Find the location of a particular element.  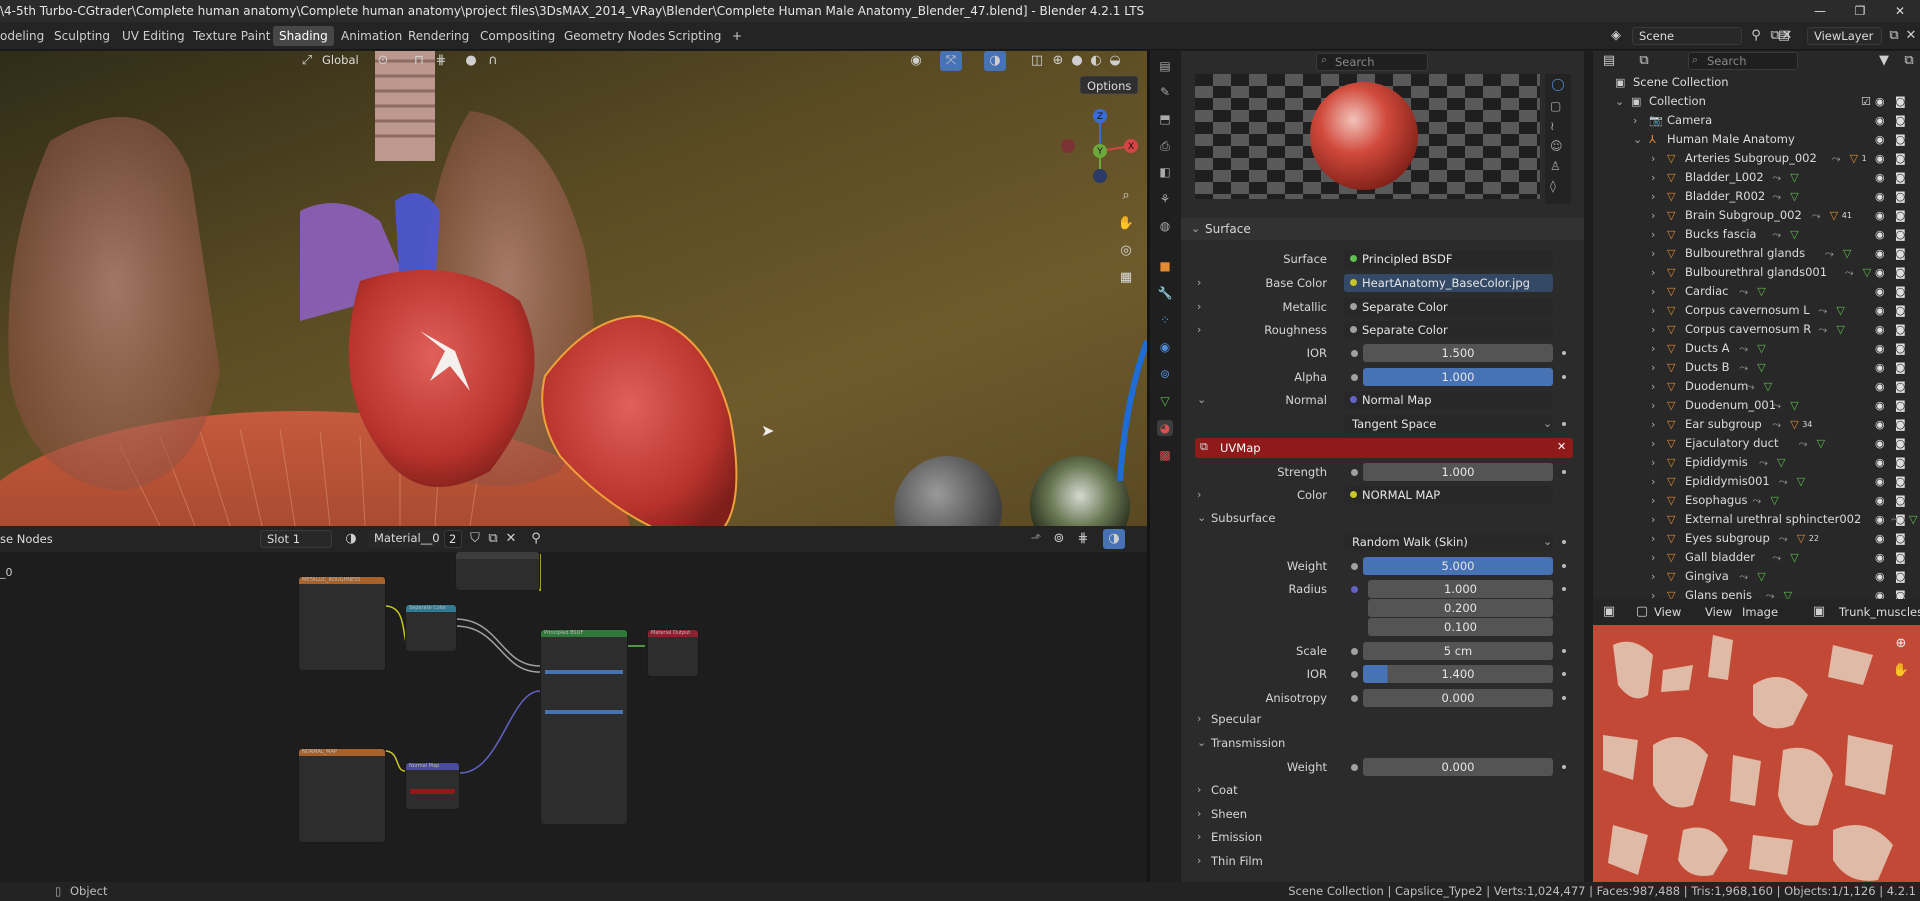

outliner-collection: ⌄ ▣ Collection ☑ ◉ ◙ is located at coordinates (1756, 101).